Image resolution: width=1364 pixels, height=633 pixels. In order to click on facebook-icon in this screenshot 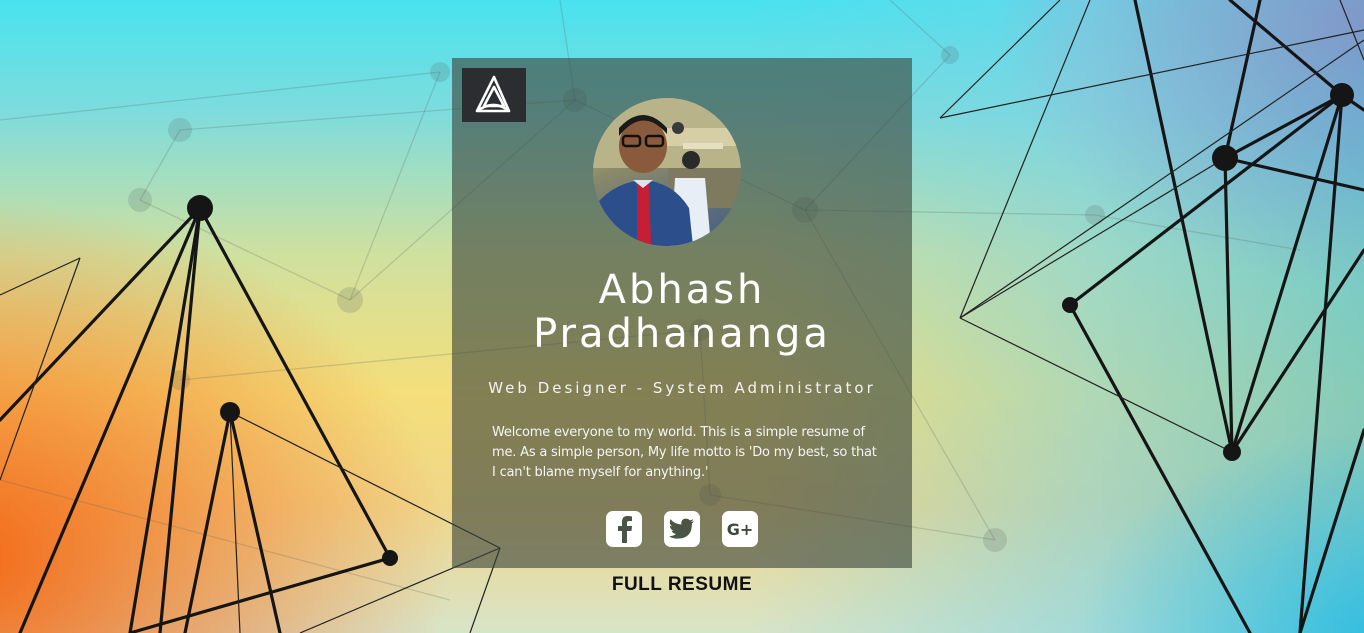, I will do `click(625, 529)`.